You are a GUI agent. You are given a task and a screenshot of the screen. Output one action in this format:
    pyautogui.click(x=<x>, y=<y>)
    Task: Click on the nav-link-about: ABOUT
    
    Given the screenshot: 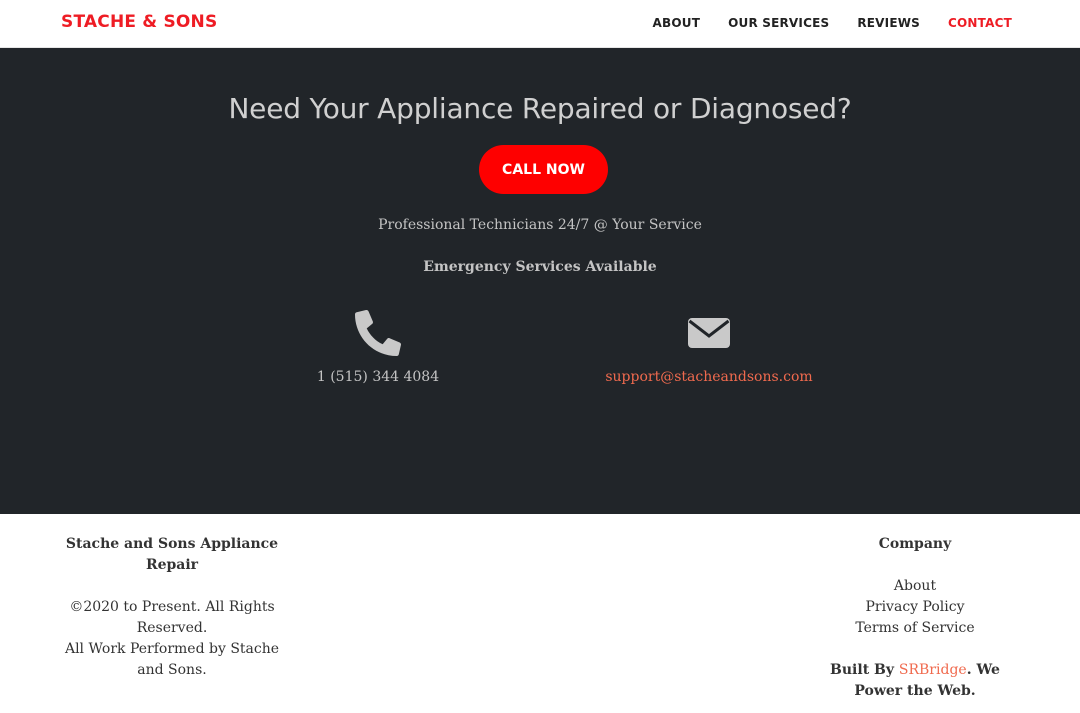 What is the action you would take?
    pyautogui.click(x=677, y=23)
    